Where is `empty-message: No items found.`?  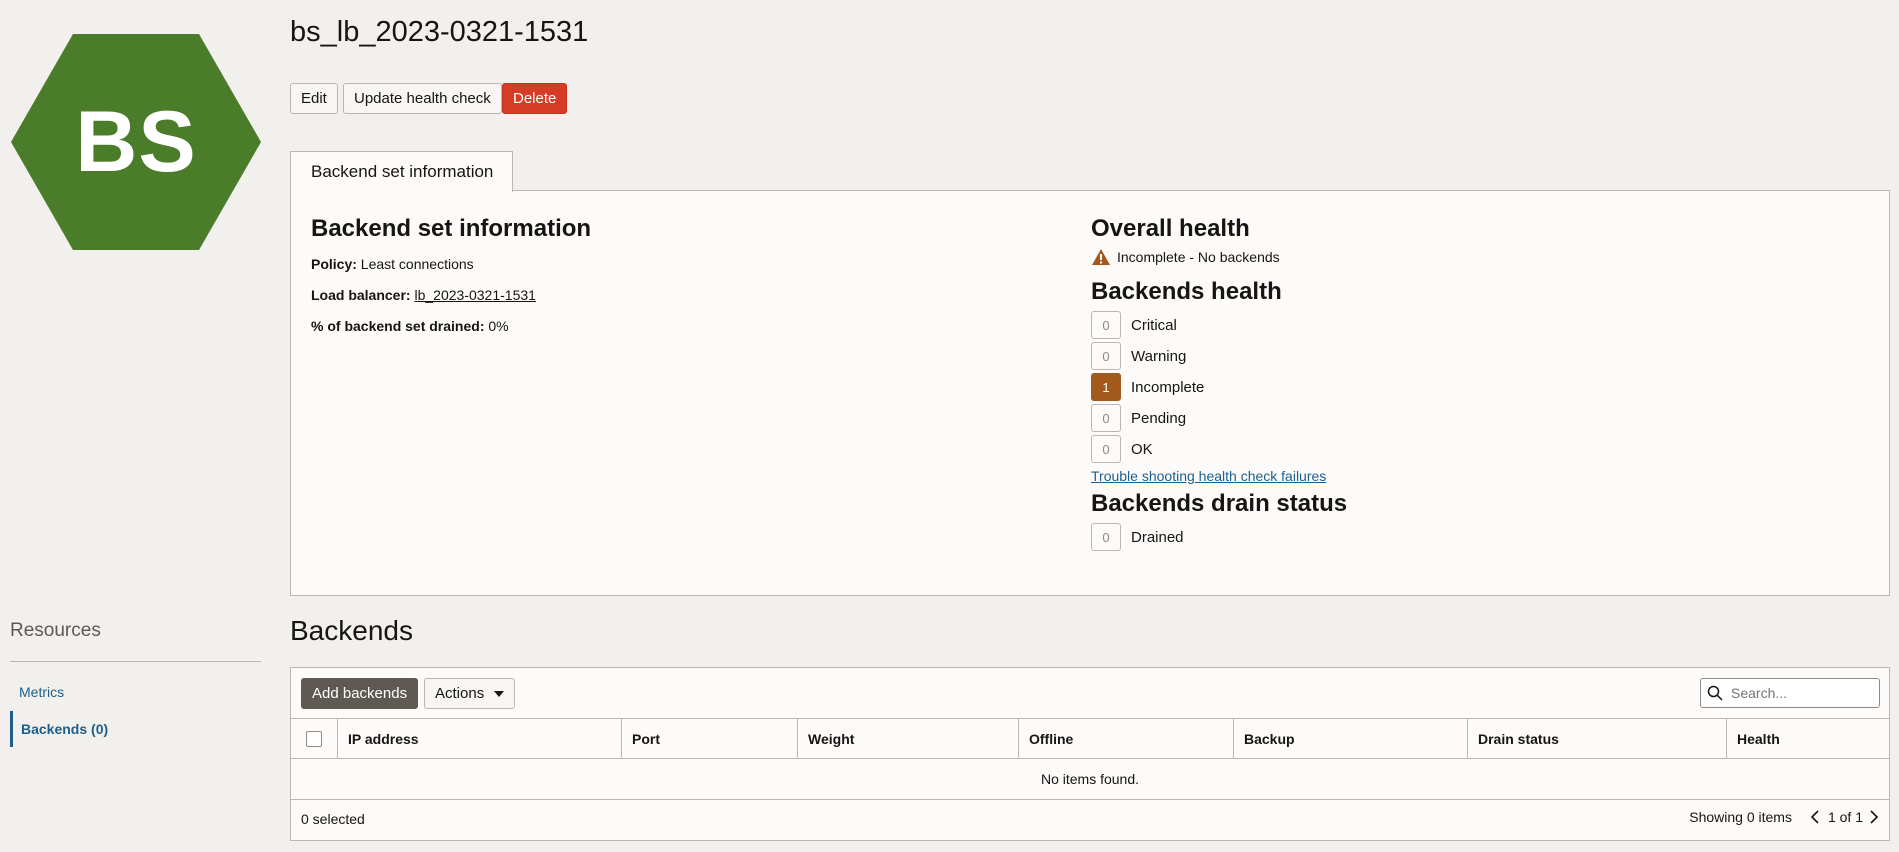 empty-message: No items found. is located at coordinates (1090, 779).